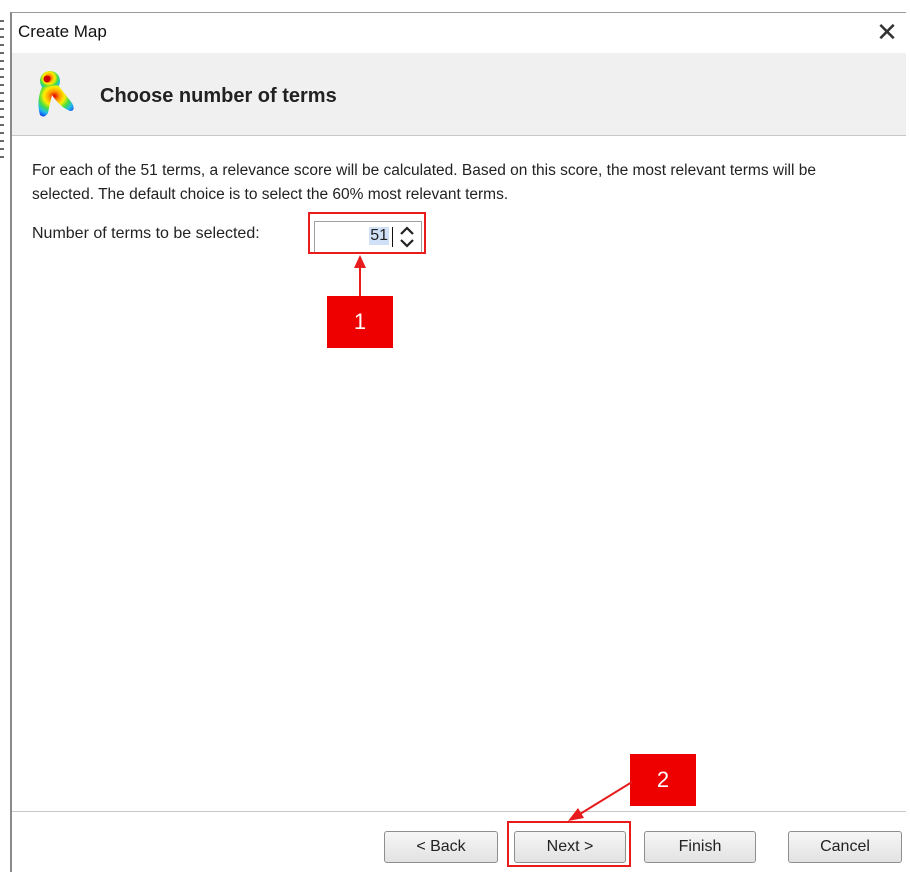 This screenshot has height=874, width=910. Describe the element at coordinates (441, 847) in the screenshot. I see `back-button: < Back` at that location.